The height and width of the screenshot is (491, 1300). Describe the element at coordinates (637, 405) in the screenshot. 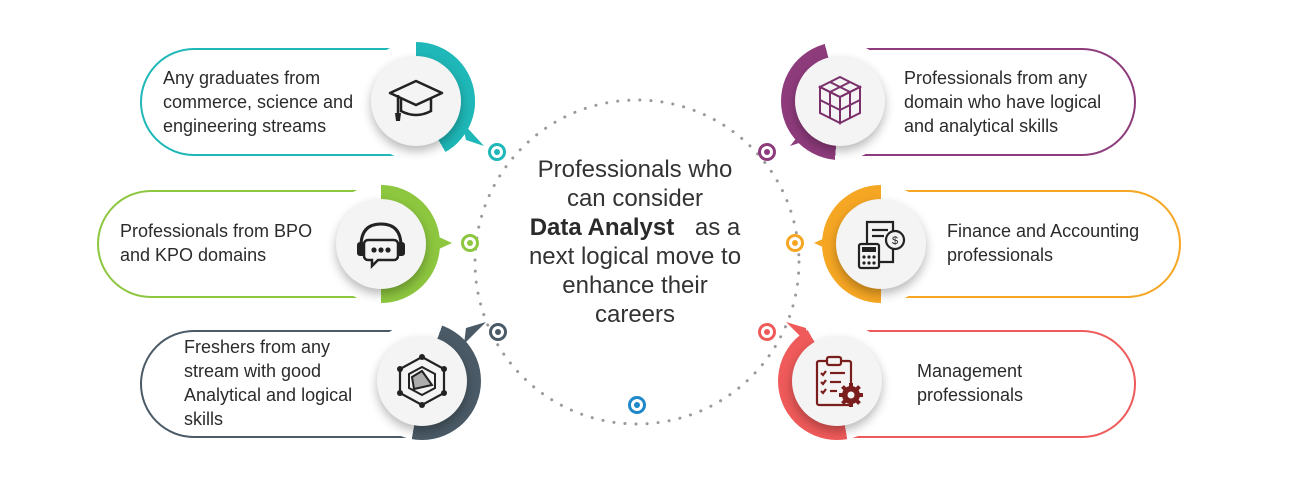

I see `connector-dot-bottom` at that location.